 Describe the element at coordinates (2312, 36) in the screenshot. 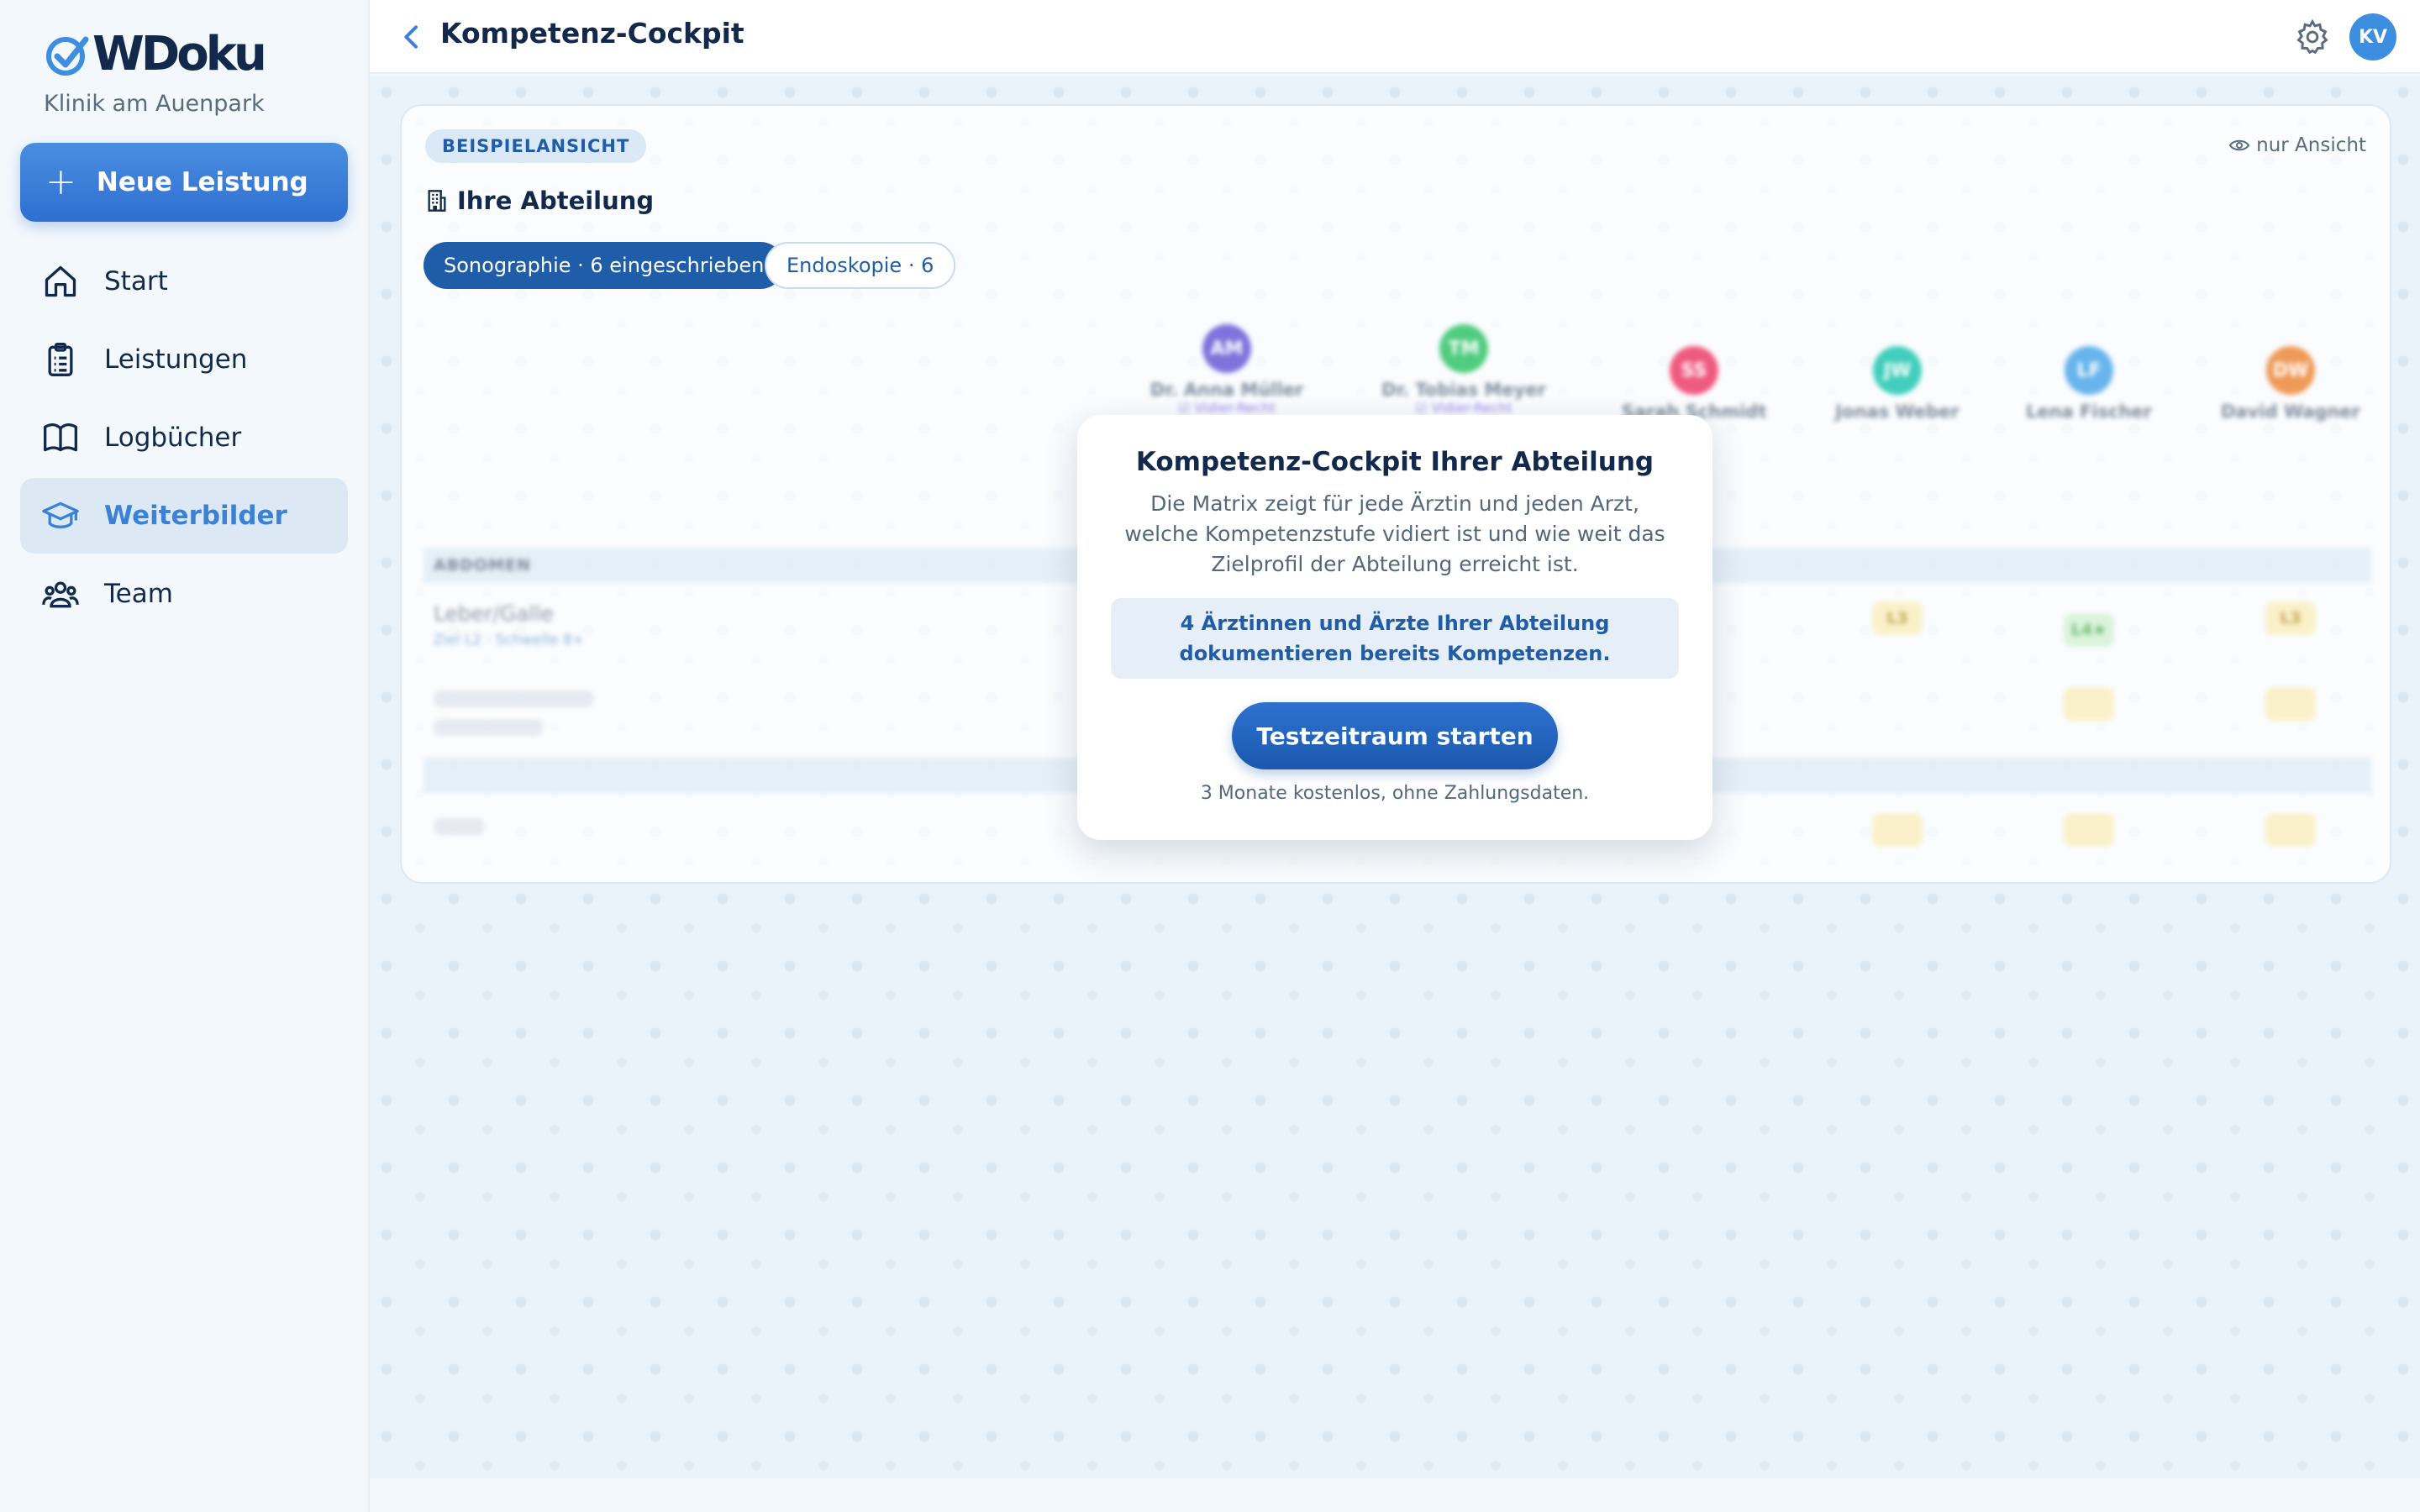

I see `gear-icon` at that location.